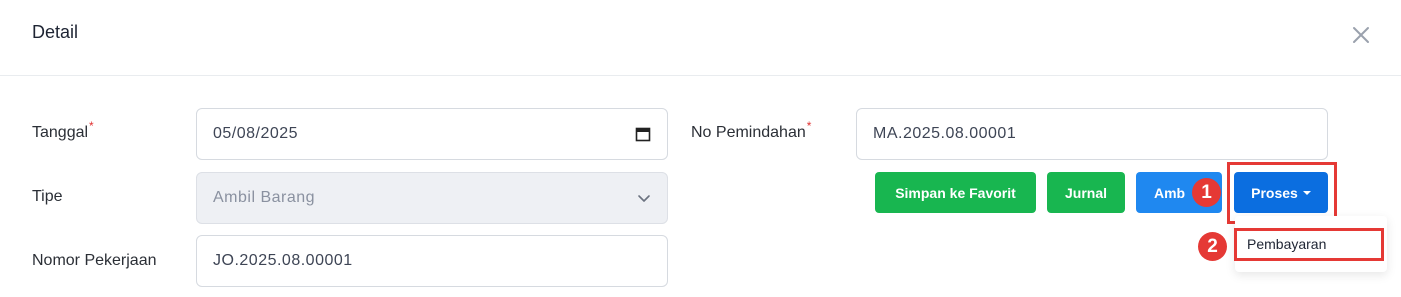  Describe the element at coordinates (55, 32) in the screenshot. I see `modal-title: Detail` at that location.